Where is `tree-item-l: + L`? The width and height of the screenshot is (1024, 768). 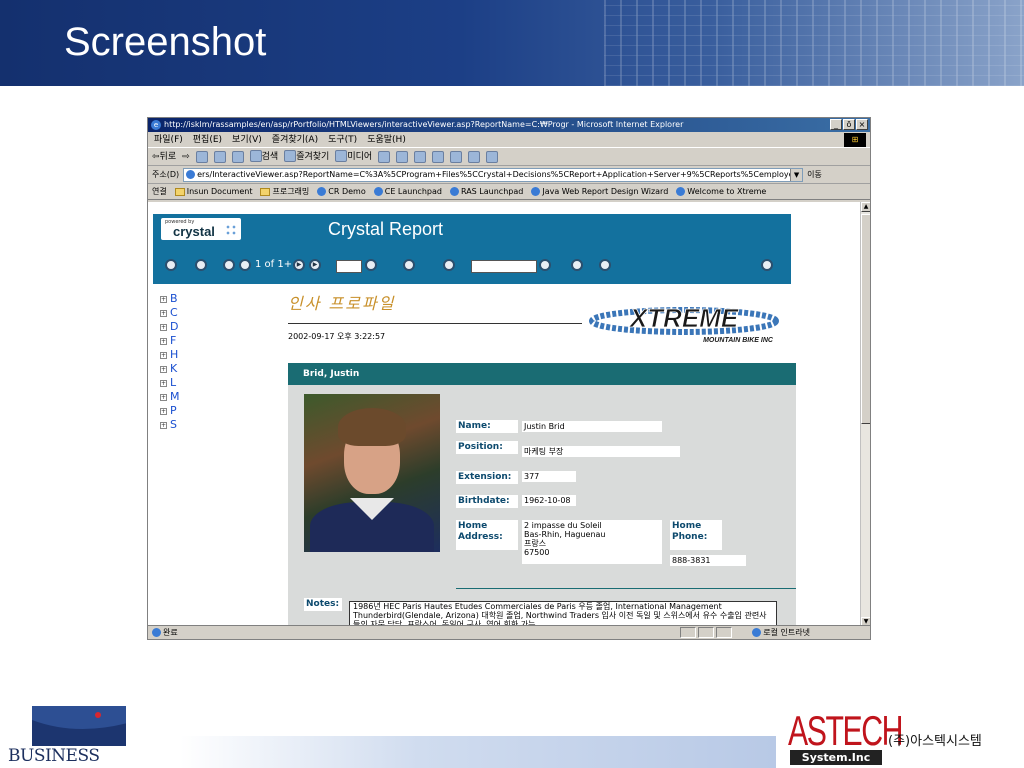
tree-item-l: + L is located at coordinates (170, 383).